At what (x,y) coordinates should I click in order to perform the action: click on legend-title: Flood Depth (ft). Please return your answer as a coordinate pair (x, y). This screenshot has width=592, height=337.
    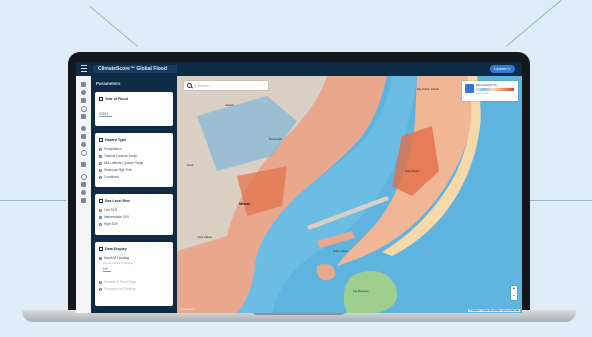
    Looking at the image, I should click on (486, 85).